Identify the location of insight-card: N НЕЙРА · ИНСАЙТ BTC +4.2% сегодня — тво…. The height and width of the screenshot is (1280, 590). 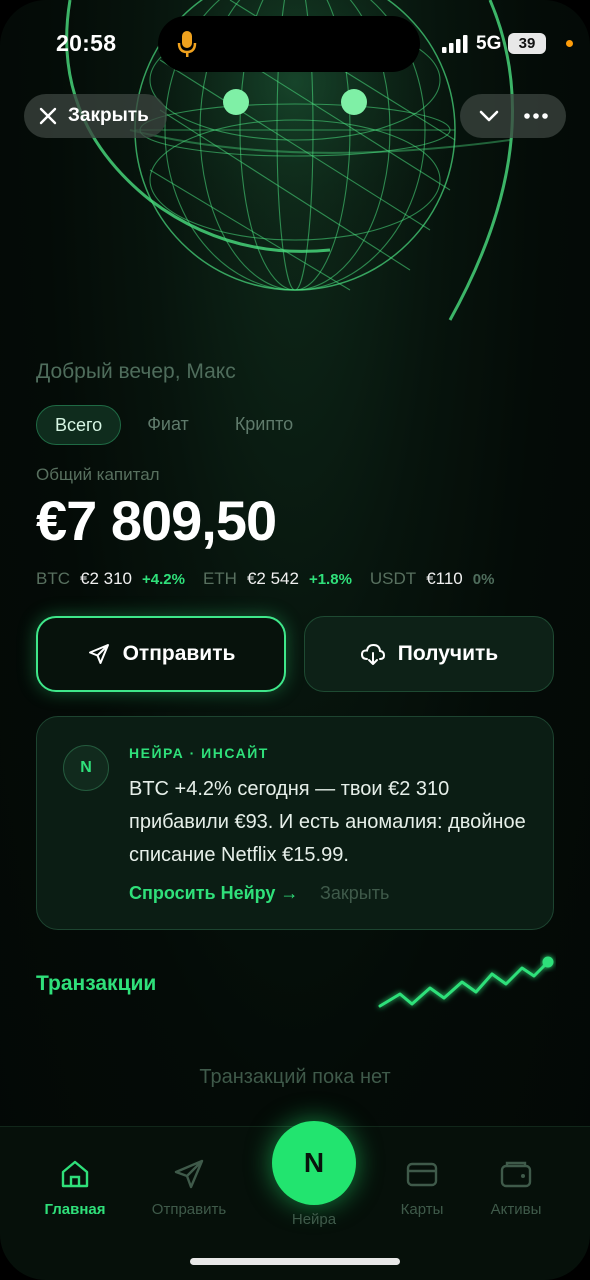
(295, 823).